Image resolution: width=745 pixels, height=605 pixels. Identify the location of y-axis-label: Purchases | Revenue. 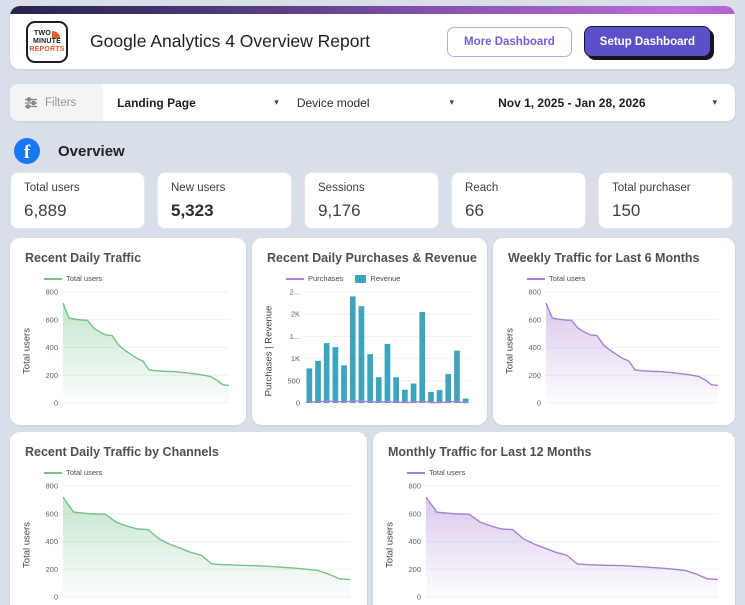
(268, 351).